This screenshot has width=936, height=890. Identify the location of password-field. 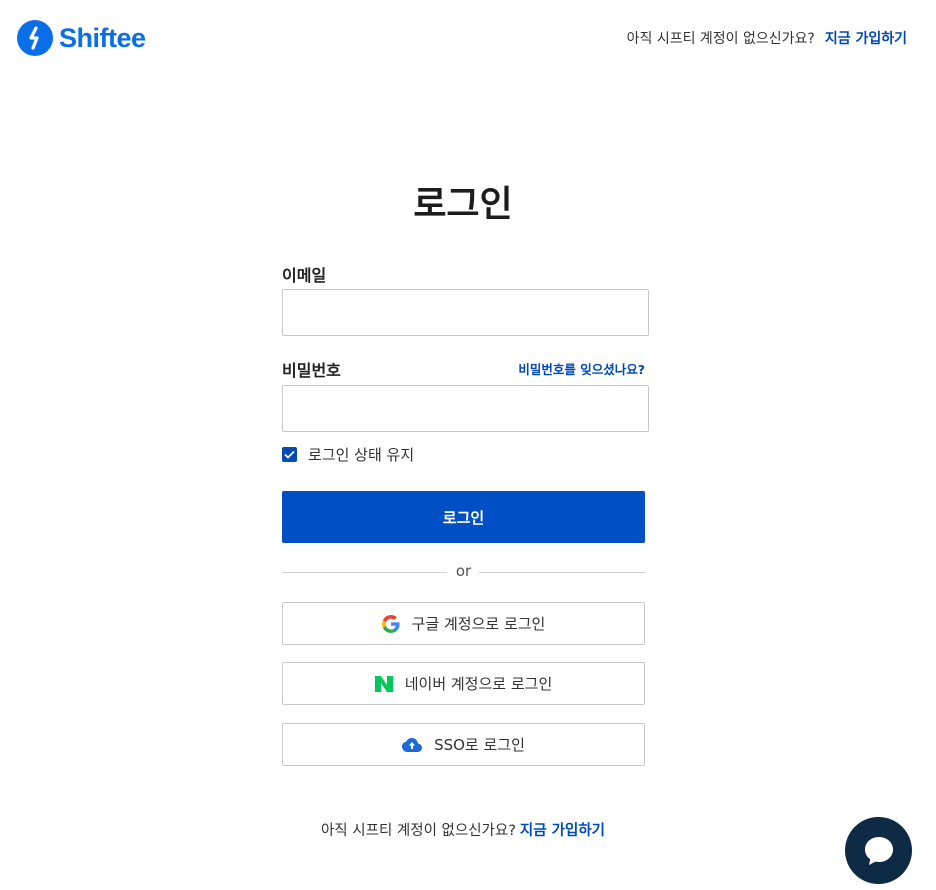
(465, 408).